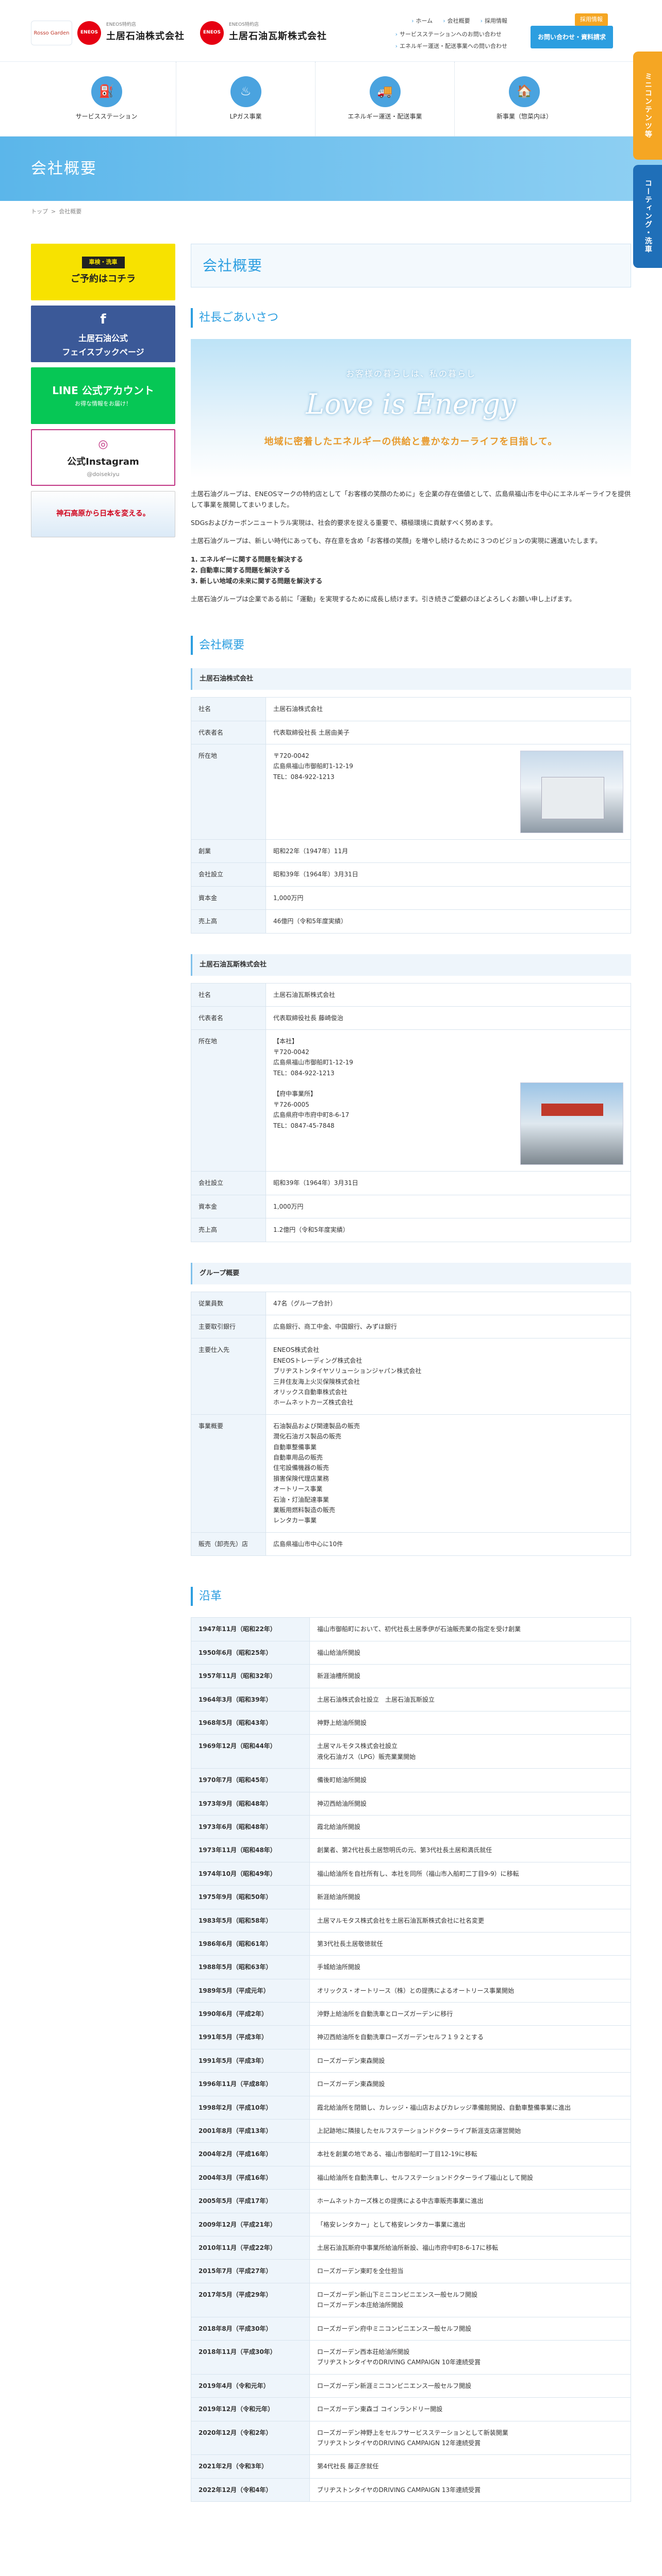  I want to click on side-tab-coating: コーティング・洗車, so click(647, 216).